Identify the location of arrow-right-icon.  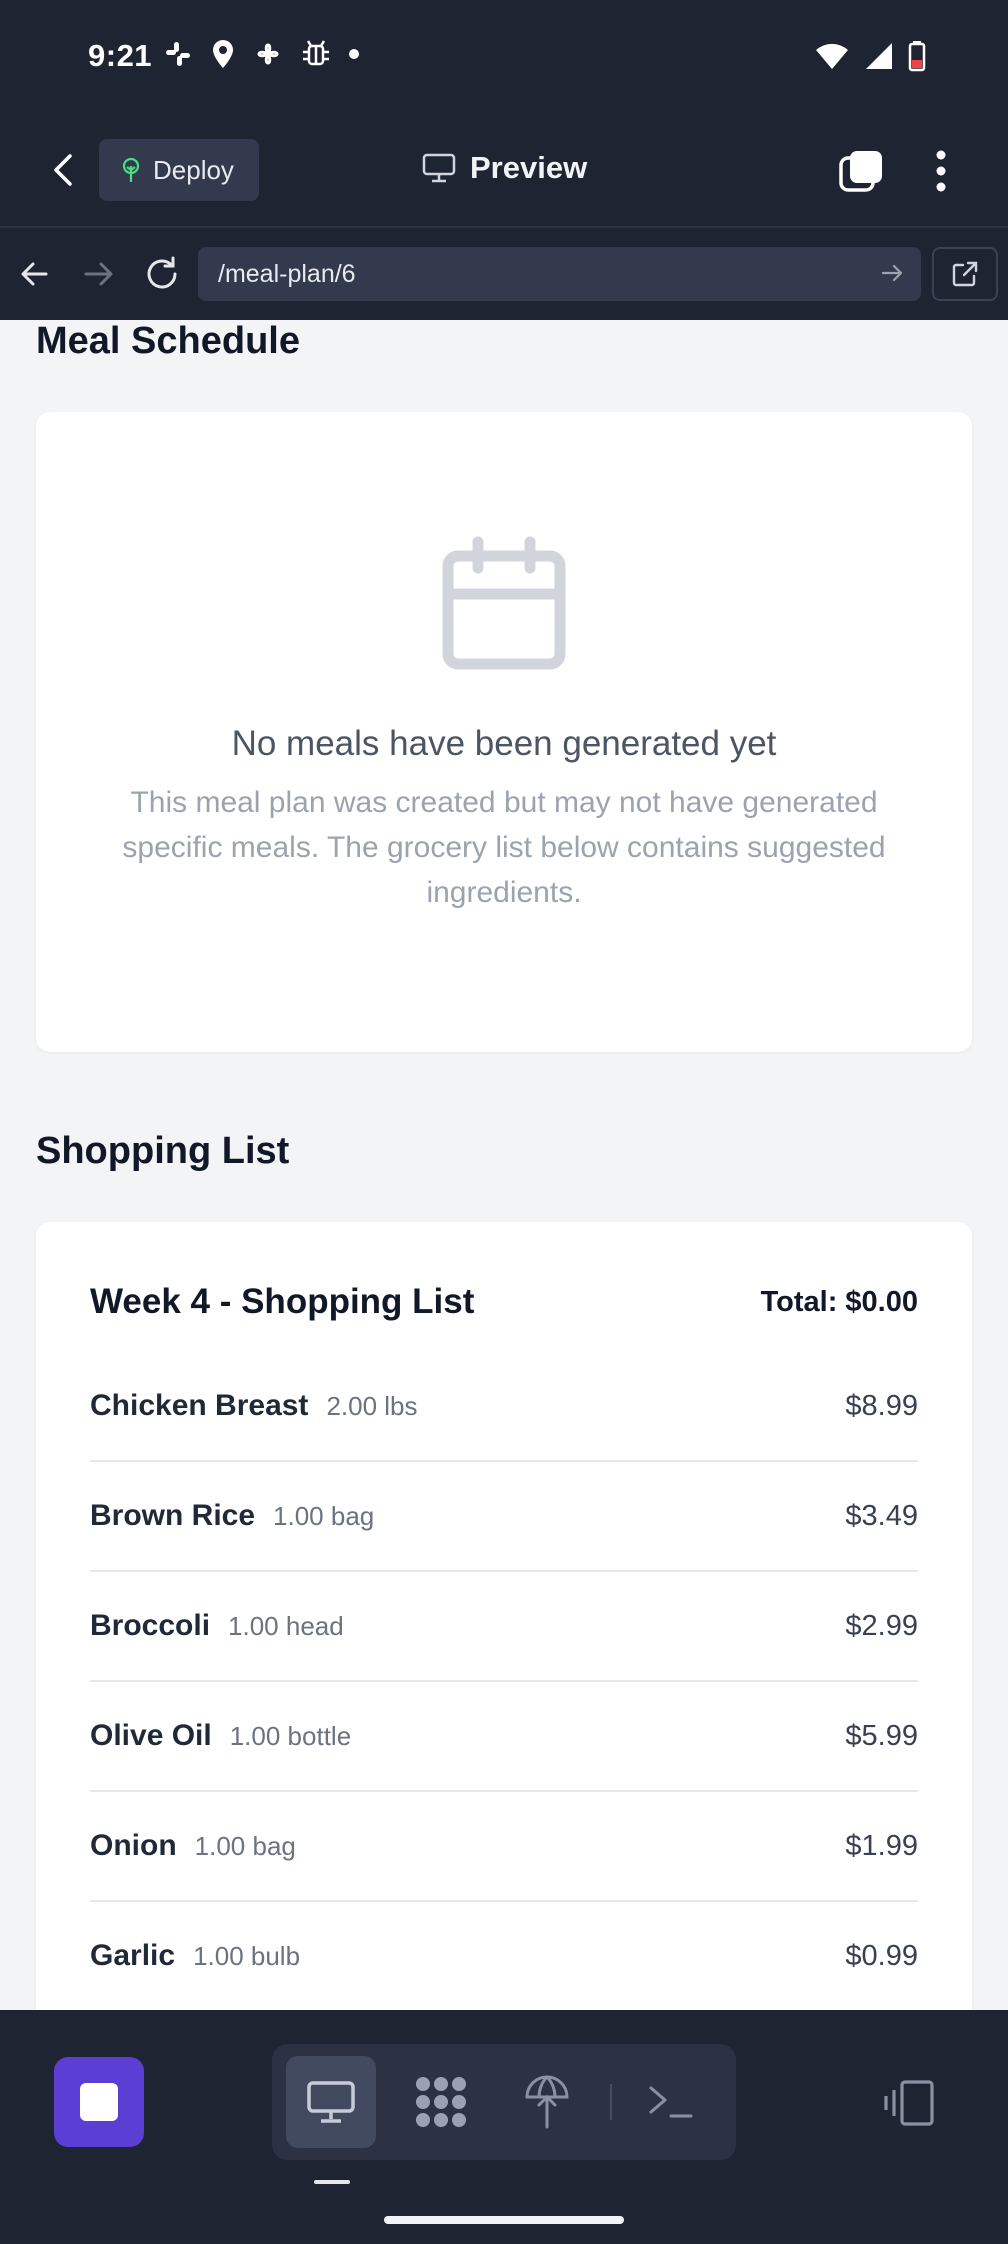
(98, 274).